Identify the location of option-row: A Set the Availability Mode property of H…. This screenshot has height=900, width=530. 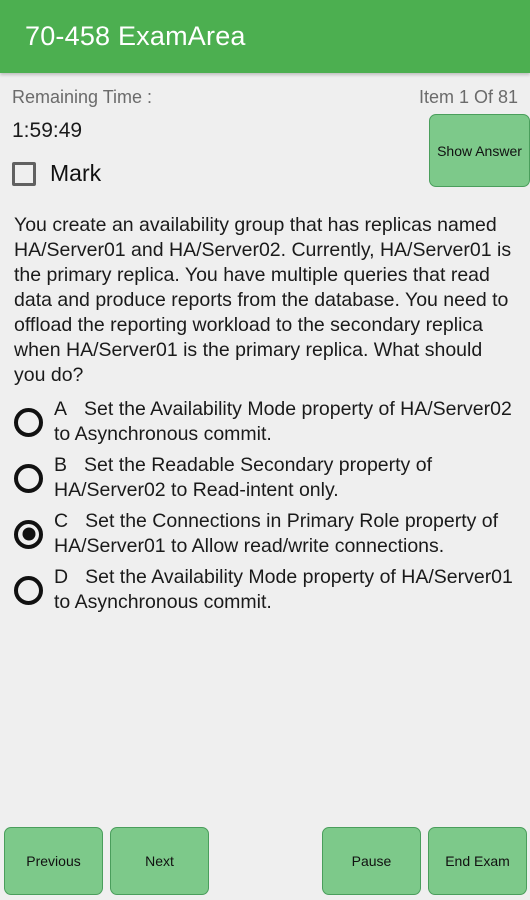
(267, 422).